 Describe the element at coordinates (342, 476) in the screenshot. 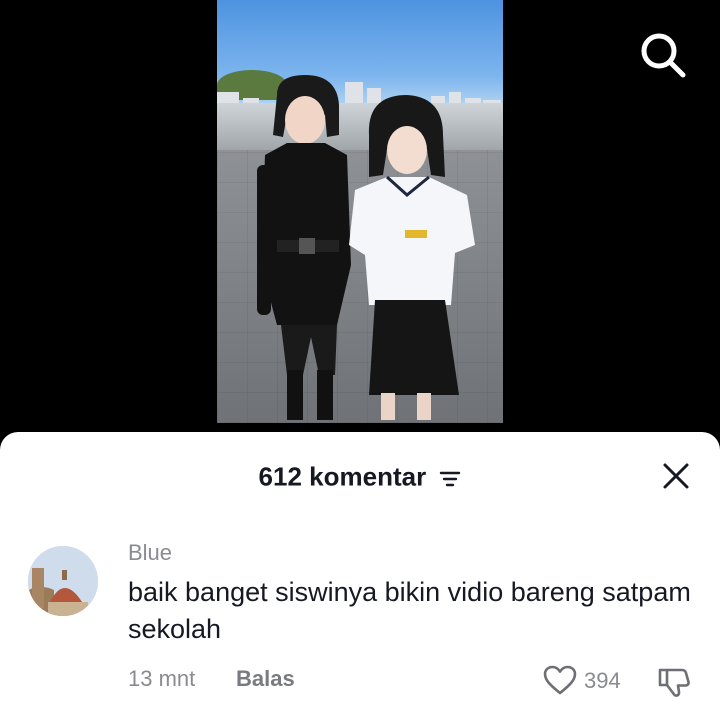

I see `comment-count-label: 612 komentar` at that location.